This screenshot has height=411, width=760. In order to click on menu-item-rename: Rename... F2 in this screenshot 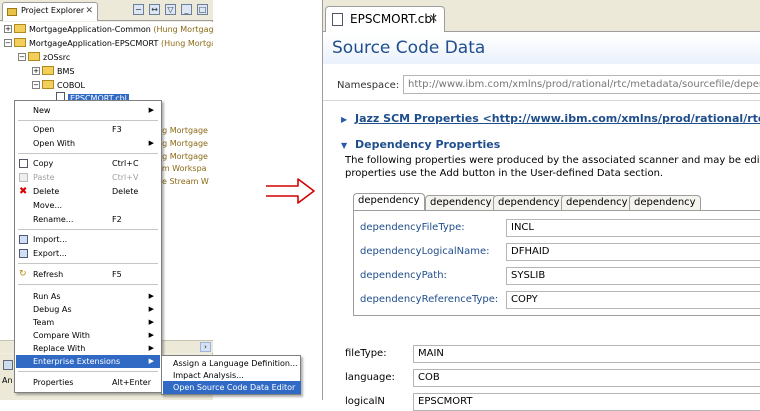, I will do `click(88, 219)`.